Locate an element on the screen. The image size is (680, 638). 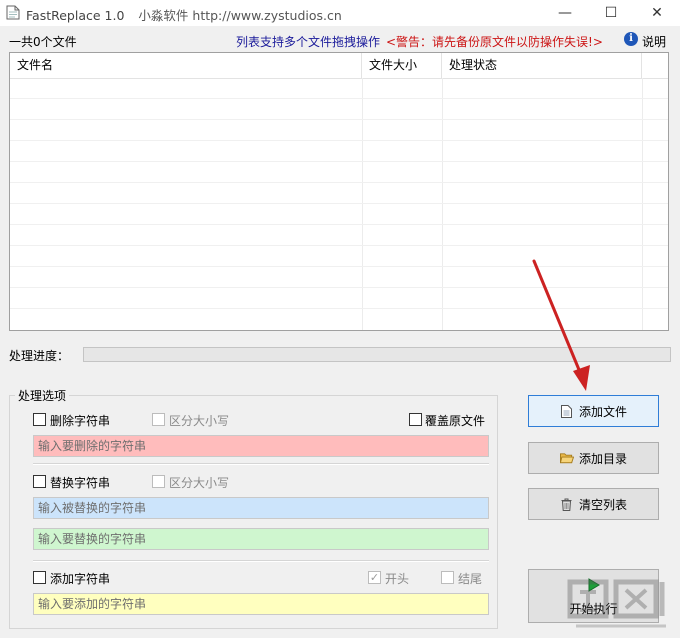
column-header-filesize: 文件大小 is located at coordinates (402, 65).